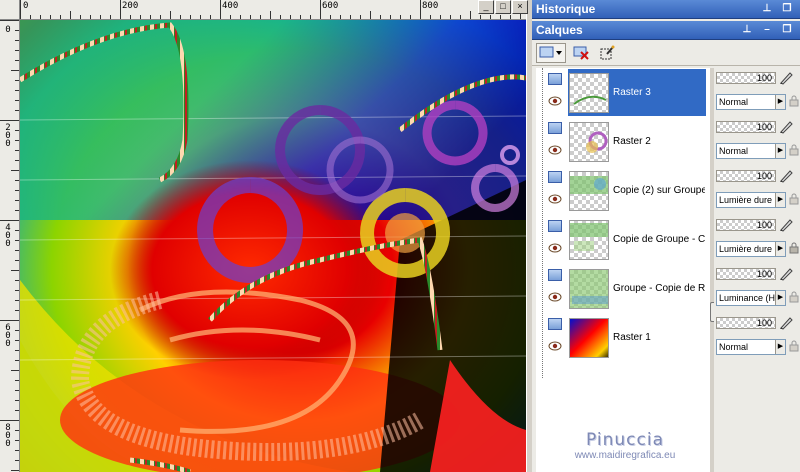  Describe the element at coordinates (757, 288) in the screenshot. I see `layer-properties: 100 Luminance (H) ▶` at that location.